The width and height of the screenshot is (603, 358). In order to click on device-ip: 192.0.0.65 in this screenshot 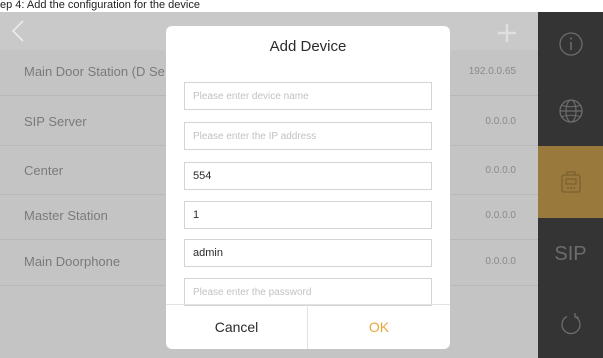, I will do `click(492, 71)`.